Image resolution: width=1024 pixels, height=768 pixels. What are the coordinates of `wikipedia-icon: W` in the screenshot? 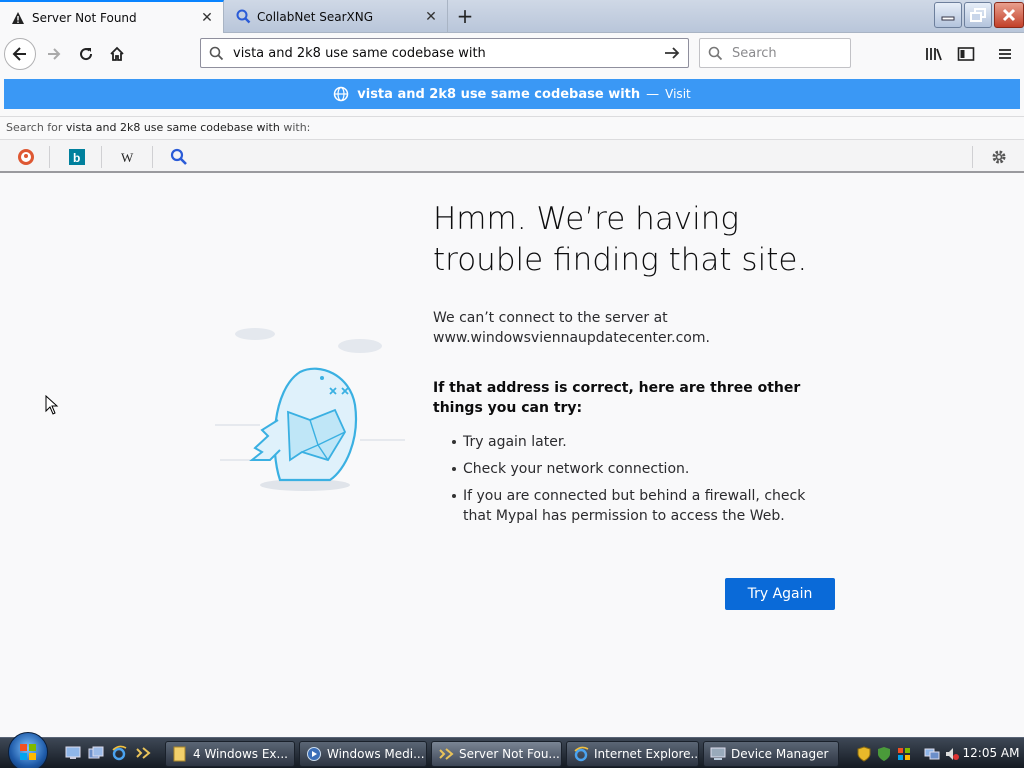 It's located at (128, 157).